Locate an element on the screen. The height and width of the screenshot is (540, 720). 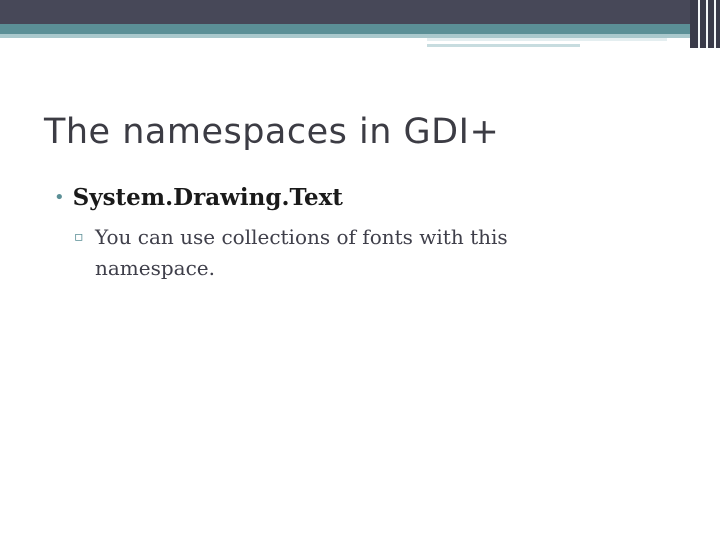
bullet-item: • System.Drawing.Text is located at coordinates (198, 197).